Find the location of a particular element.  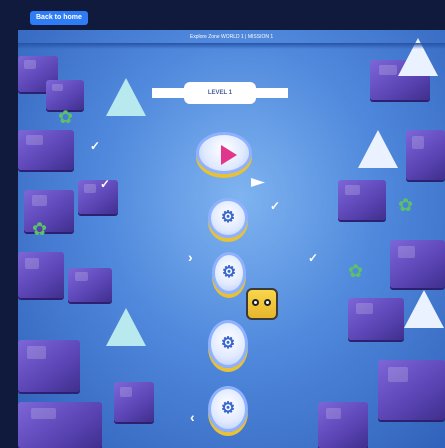

left-rail is located at coordinates (9, 224).